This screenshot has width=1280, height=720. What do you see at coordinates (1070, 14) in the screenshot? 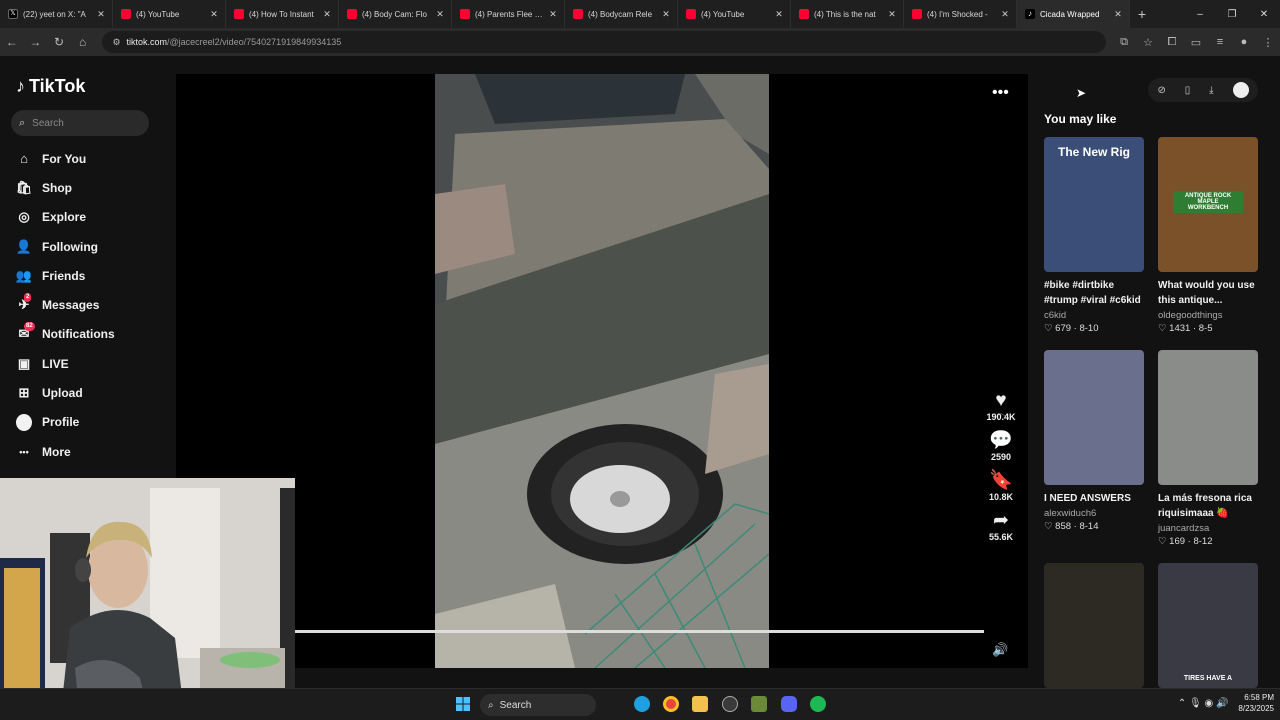
I see `tab-title: Cicada Wrapped` at bounding box center [1070, 14].